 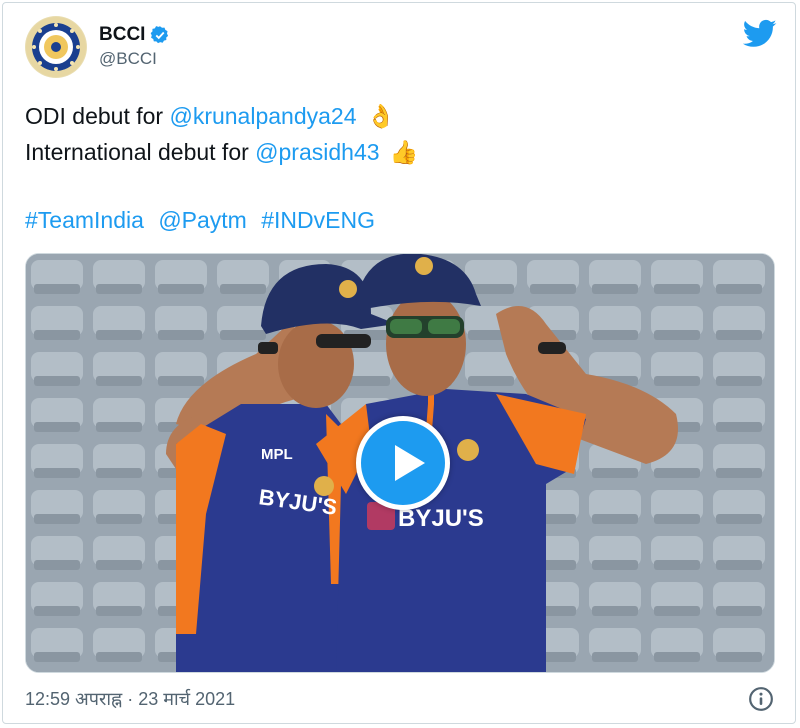 I want to click on twitter-bird-icon, so click(x=760, y=34).